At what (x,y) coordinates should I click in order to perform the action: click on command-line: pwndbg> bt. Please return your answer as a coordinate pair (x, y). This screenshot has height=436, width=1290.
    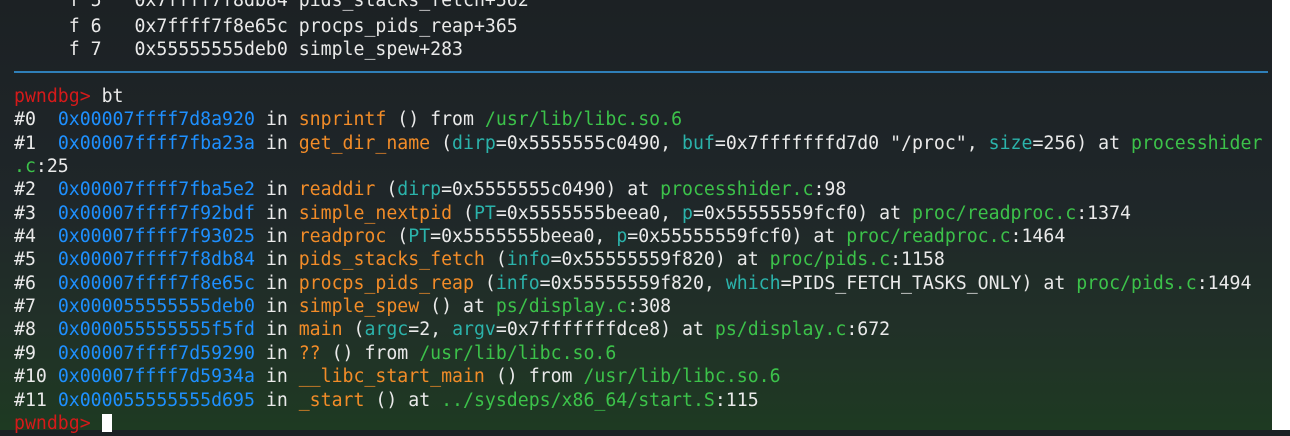
    Looking at the image, I should click on (69, 97).